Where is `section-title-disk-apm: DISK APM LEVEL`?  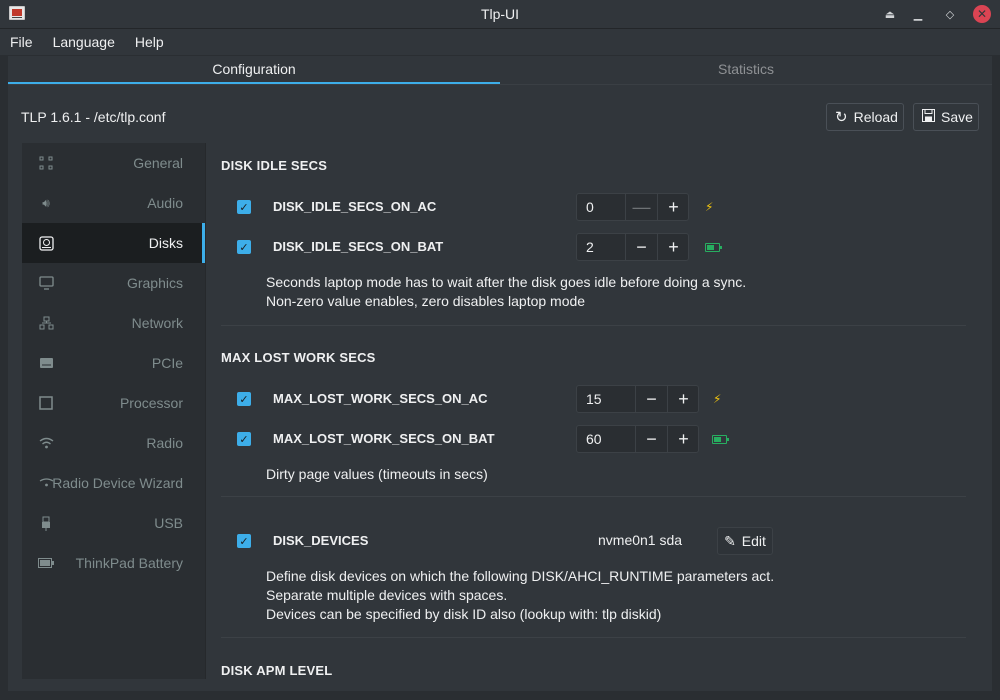 section-title-disk-apm: DISK APM LEVEL is located at coordinates (277, 670).